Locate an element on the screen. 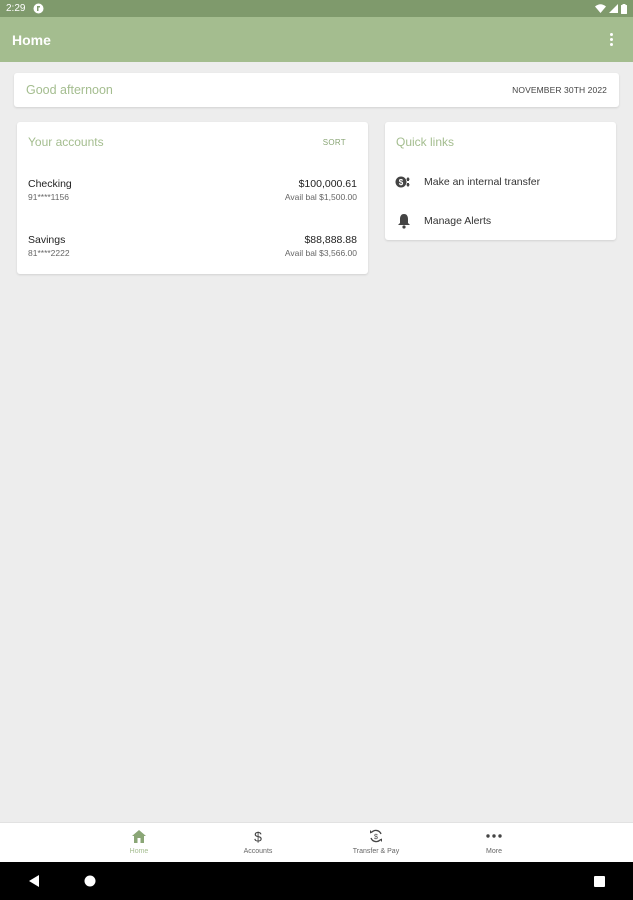  greeting-text: Good afternoon is located at coordinates (69, 90).